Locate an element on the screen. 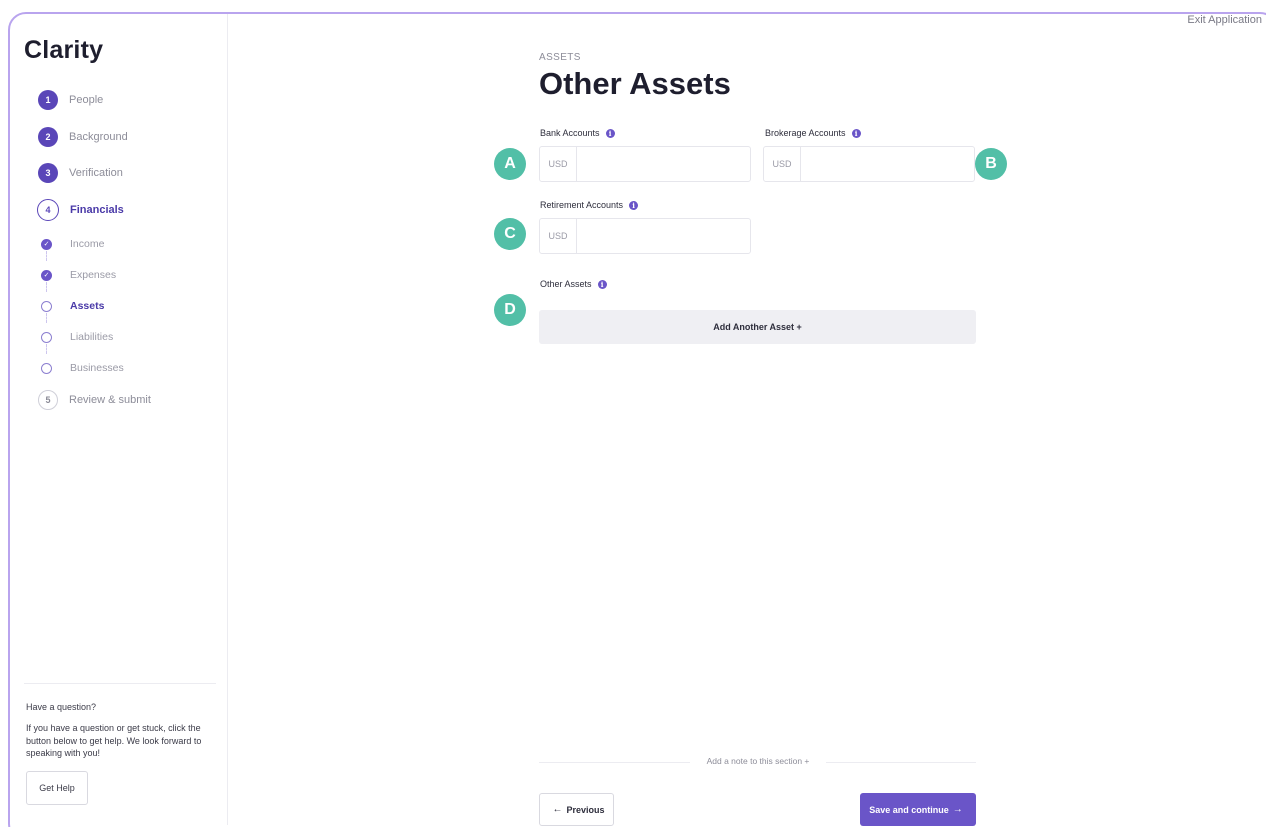 The height and width of the screenshot is (827, 1266). step-number: 5 is located at coordinates (48, 400).